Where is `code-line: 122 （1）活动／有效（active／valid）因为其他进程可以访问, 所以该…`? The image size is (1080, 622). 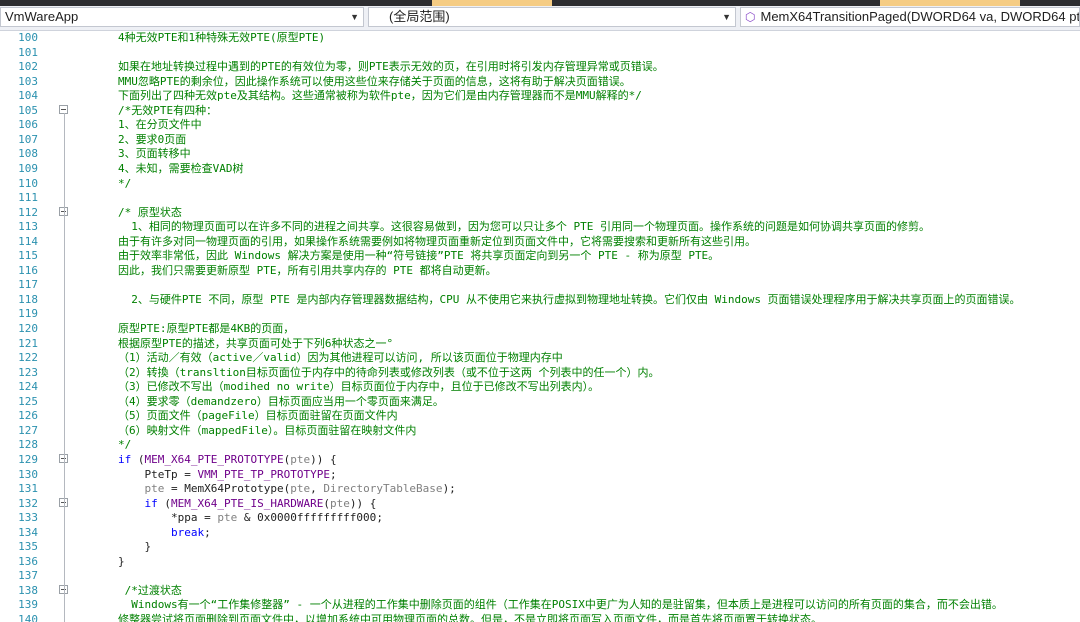
code-line: 122 （1）活动／有效（active／valid）因为其他进程可以访问, 所以该… is located at coordinates (540, 357).